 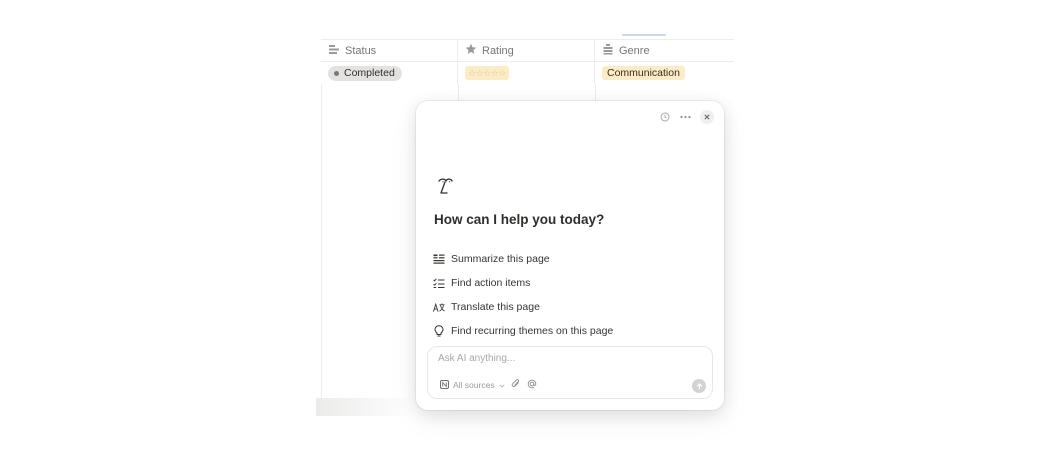 I want to click on sources-label: All sources, so click(x=474, y=385).